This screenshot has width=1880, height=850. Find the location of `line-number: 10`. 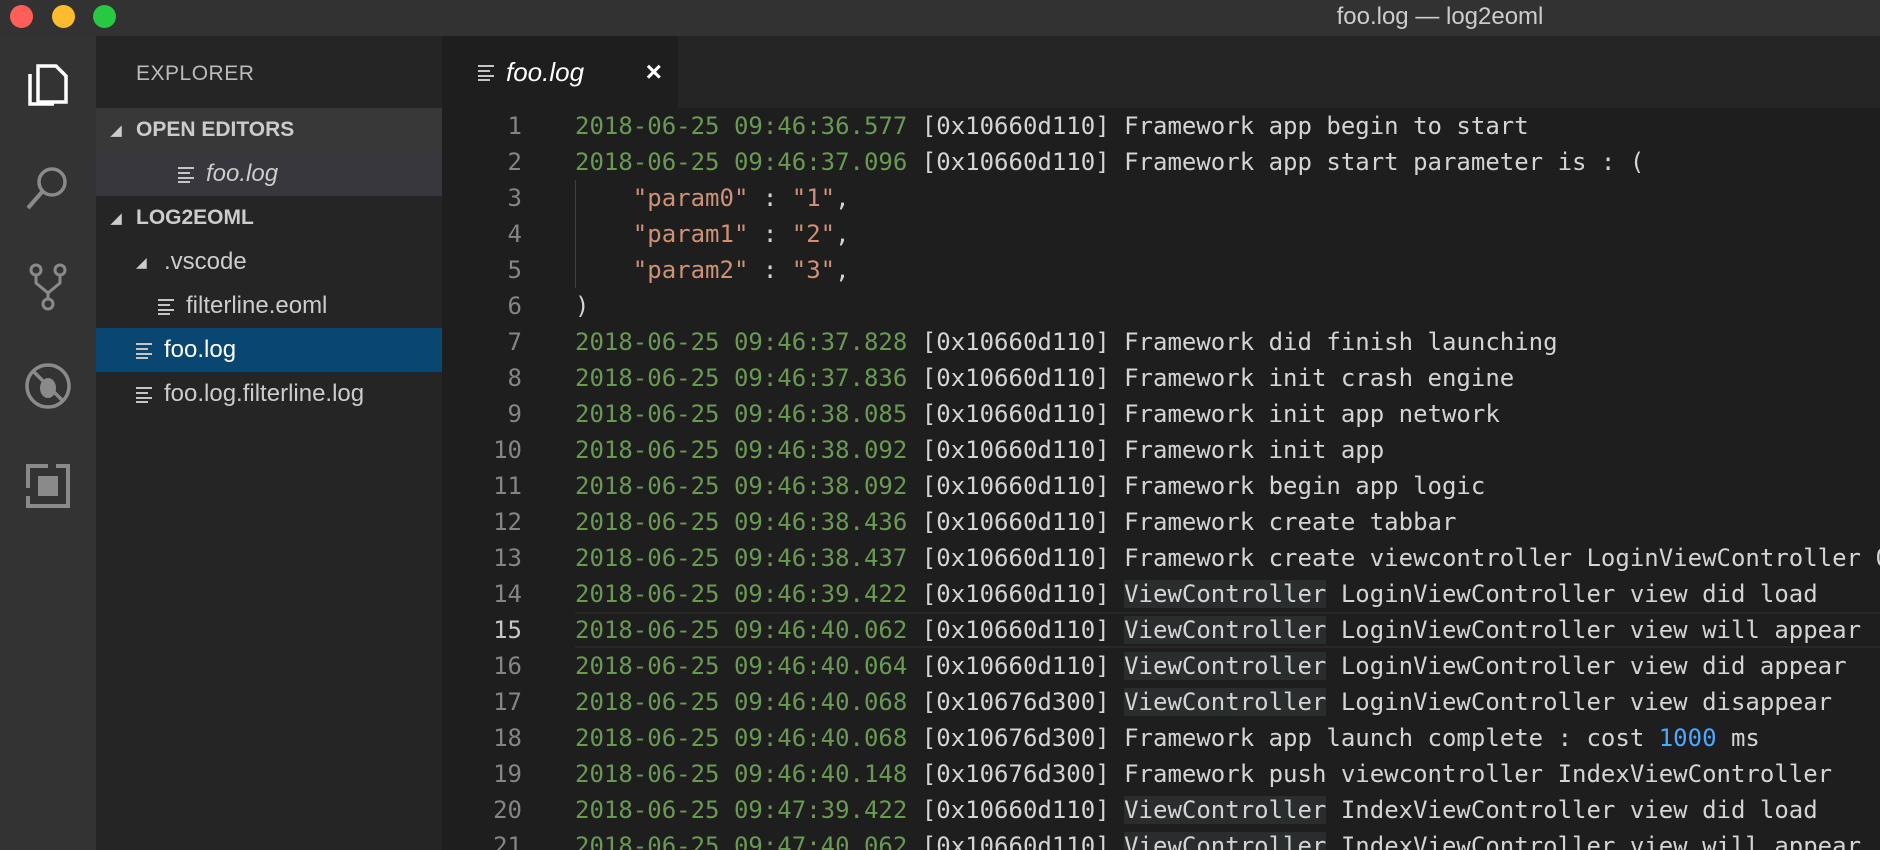

line-number: 10 is located at coordinates (507, 450).